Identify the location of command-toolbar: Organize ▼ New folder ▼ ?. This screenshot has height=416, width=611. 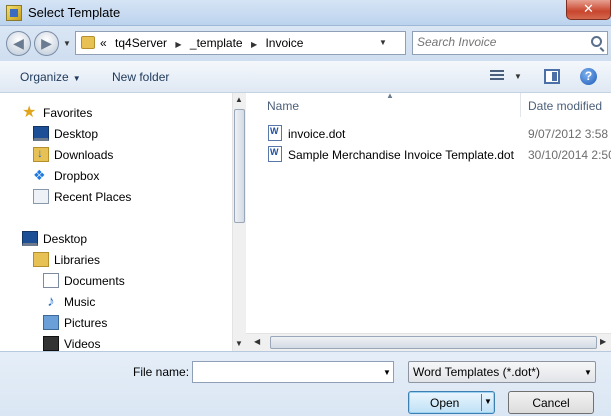
(305, 77).